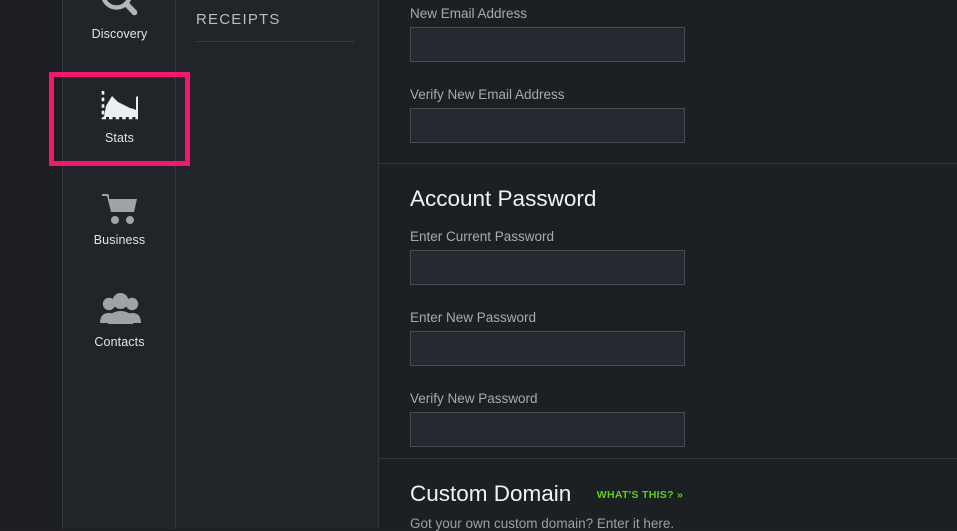  What do you see at coordinates (119, 311) in the screenshot?
I see `people-group-icon` at bounding box center [119, 311].